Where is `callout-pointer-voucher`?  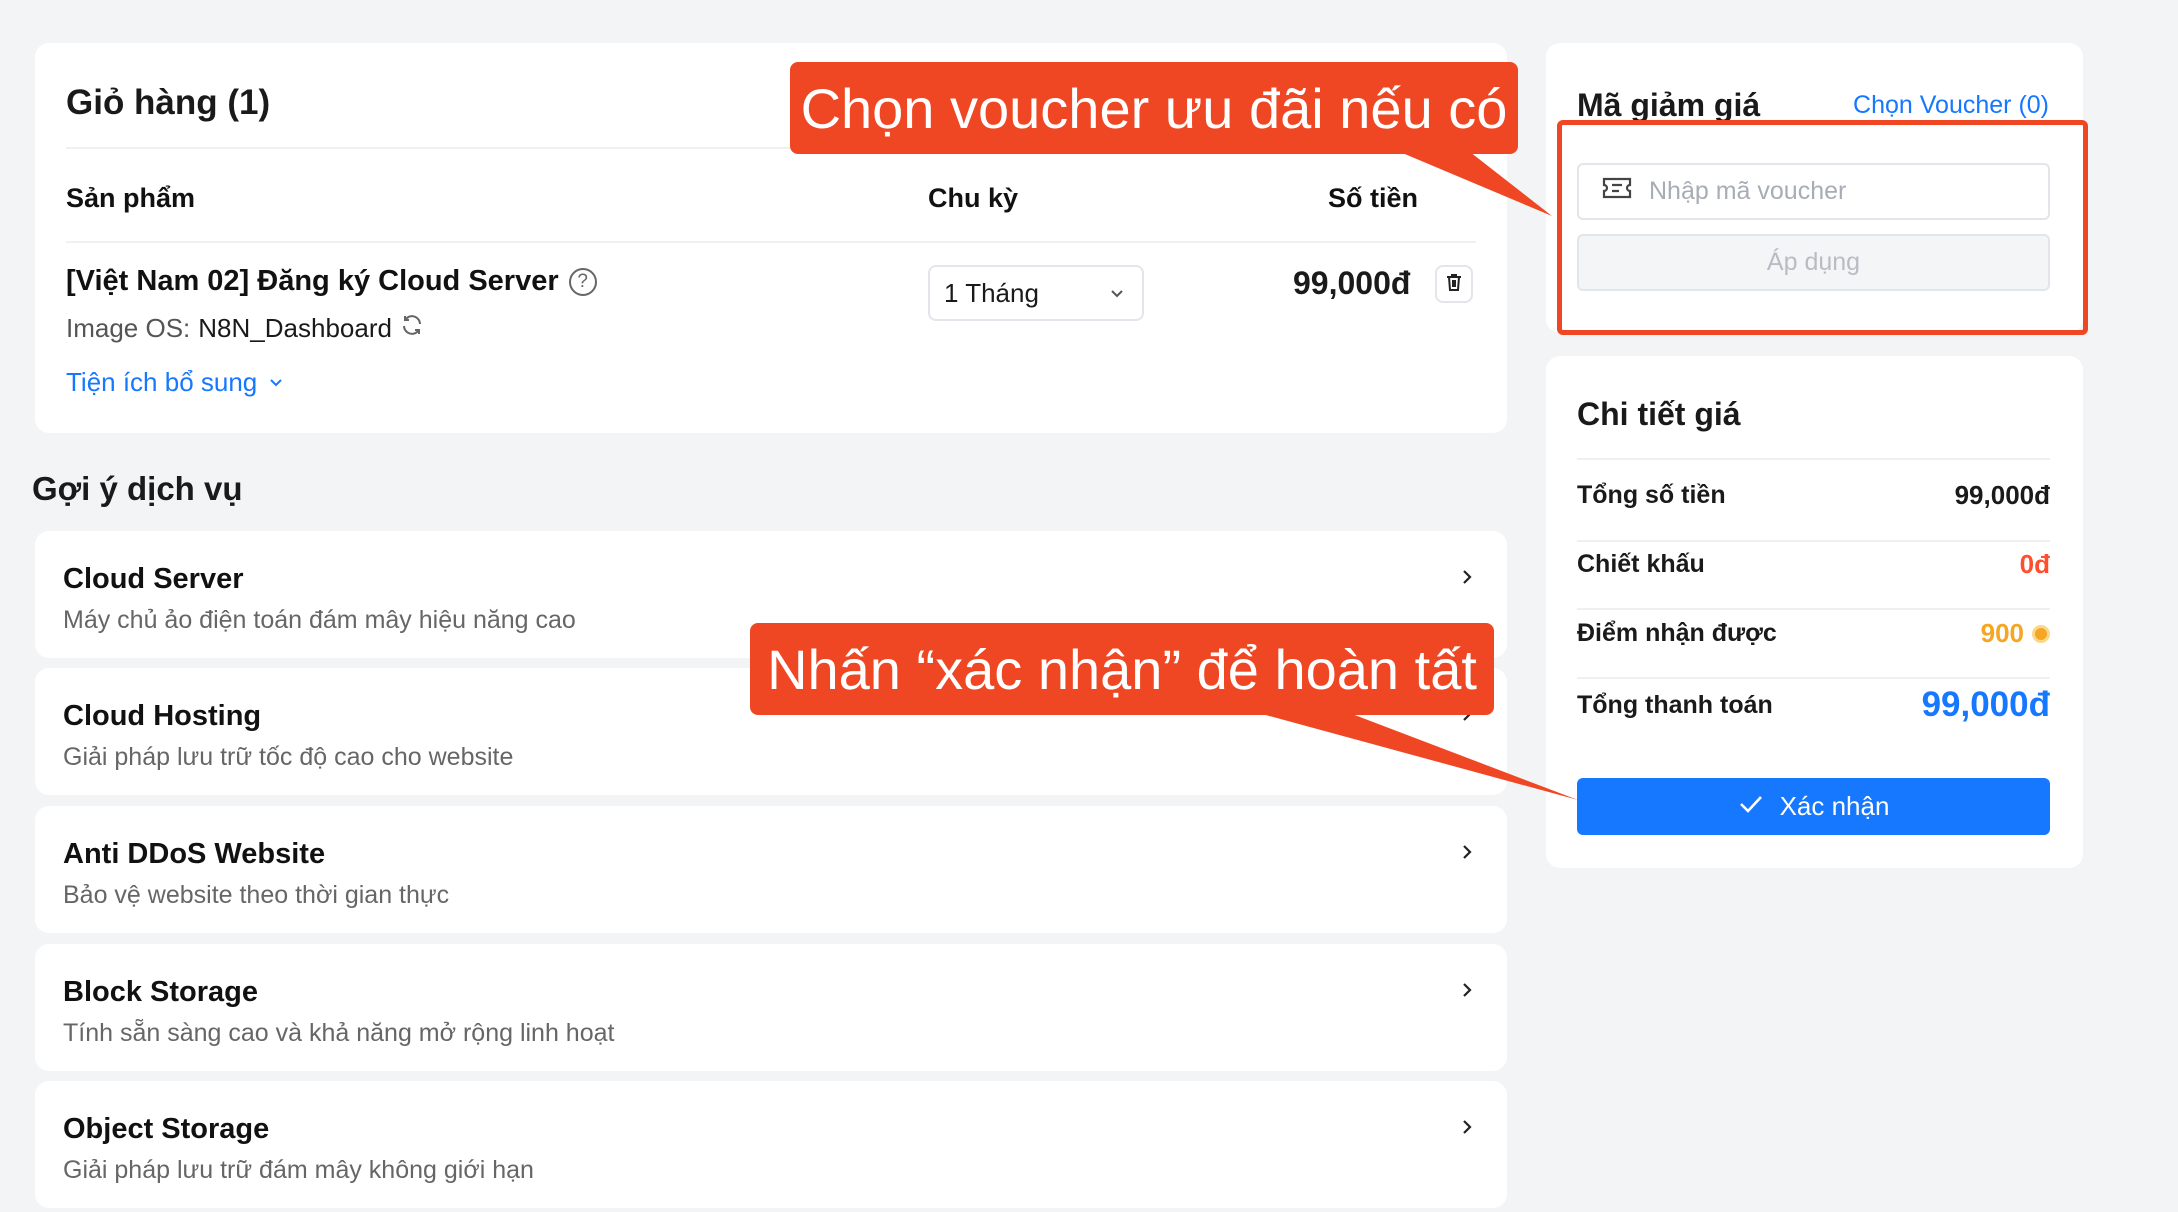
callout-pointer-voucher is located at coordinates (1476, 184).